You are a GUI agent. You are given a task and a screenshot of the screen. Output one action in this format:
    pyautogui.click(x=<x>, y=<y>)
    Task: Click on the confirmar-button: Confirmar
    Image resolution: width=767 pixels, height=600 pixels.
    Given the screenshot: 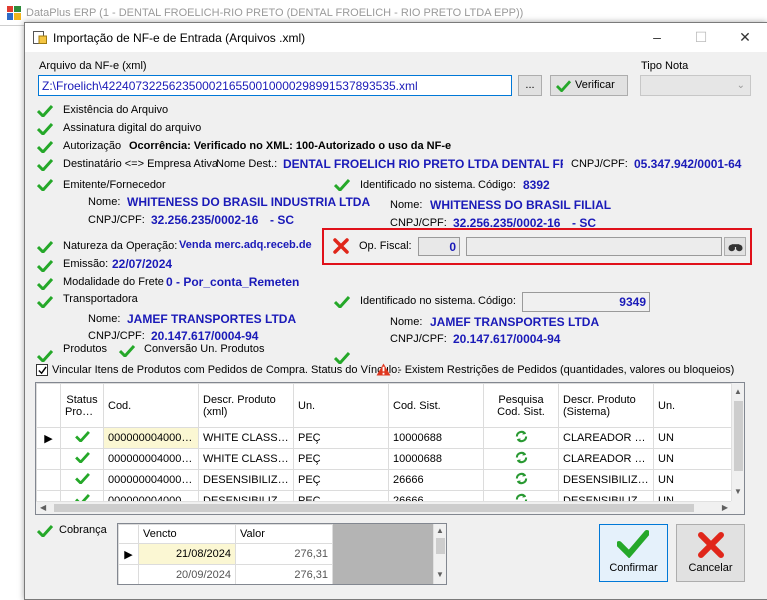 What is the action you would take?
    pyautogui.click(x=633, y=553)
    